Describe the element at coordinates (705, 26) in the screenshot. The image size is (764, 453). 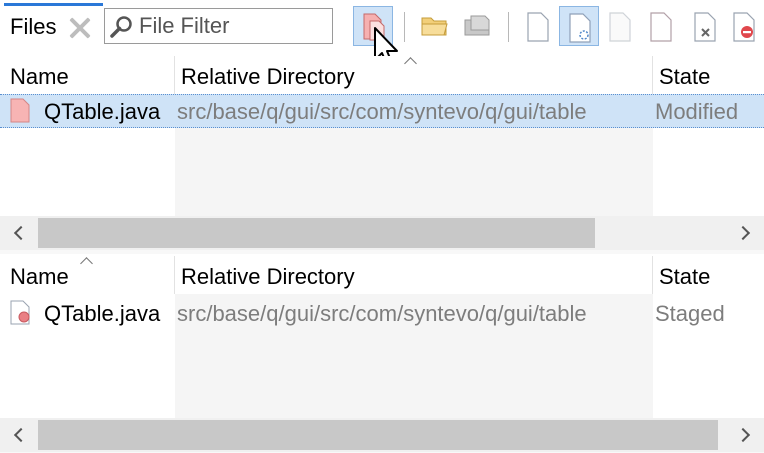
I see `show-missing-button` at that location.